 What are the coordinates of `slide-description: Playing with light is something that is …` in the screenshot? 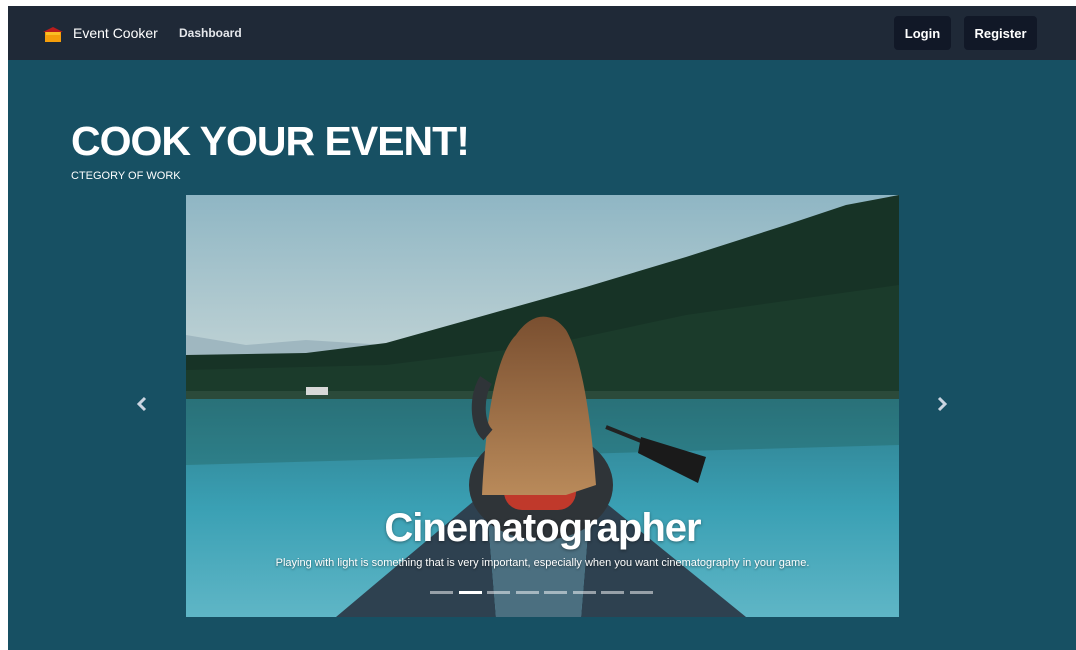 It's located at (542, 563).